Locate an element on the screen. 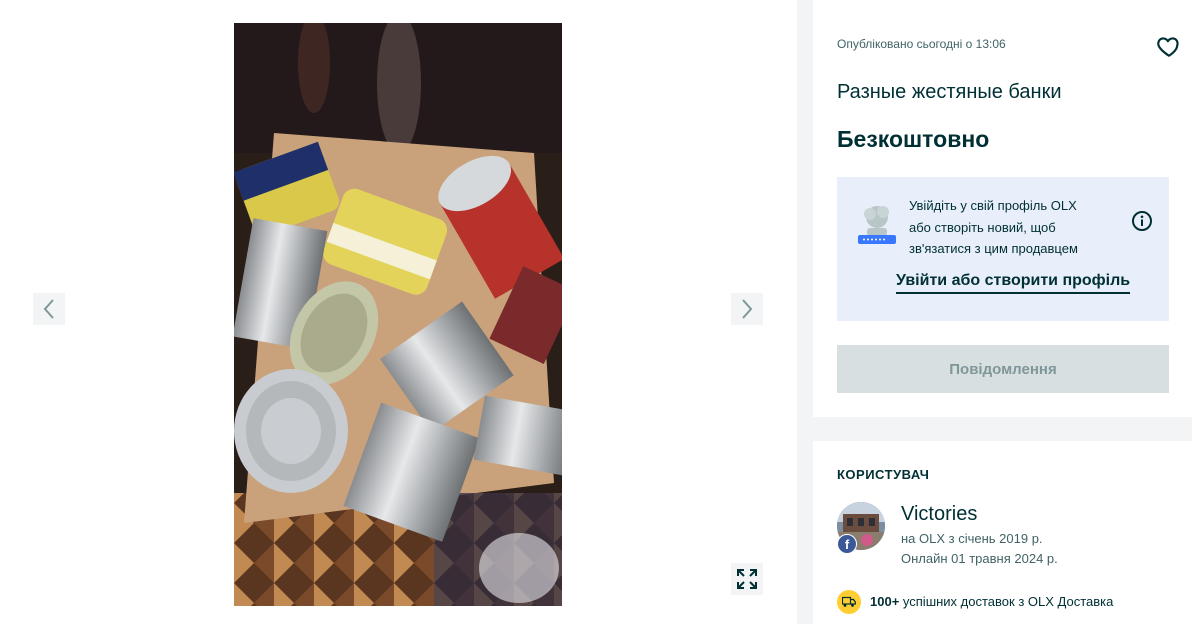 The image size is (1192, 624). avatar-wrap: f is located at coordinates (862, 528).